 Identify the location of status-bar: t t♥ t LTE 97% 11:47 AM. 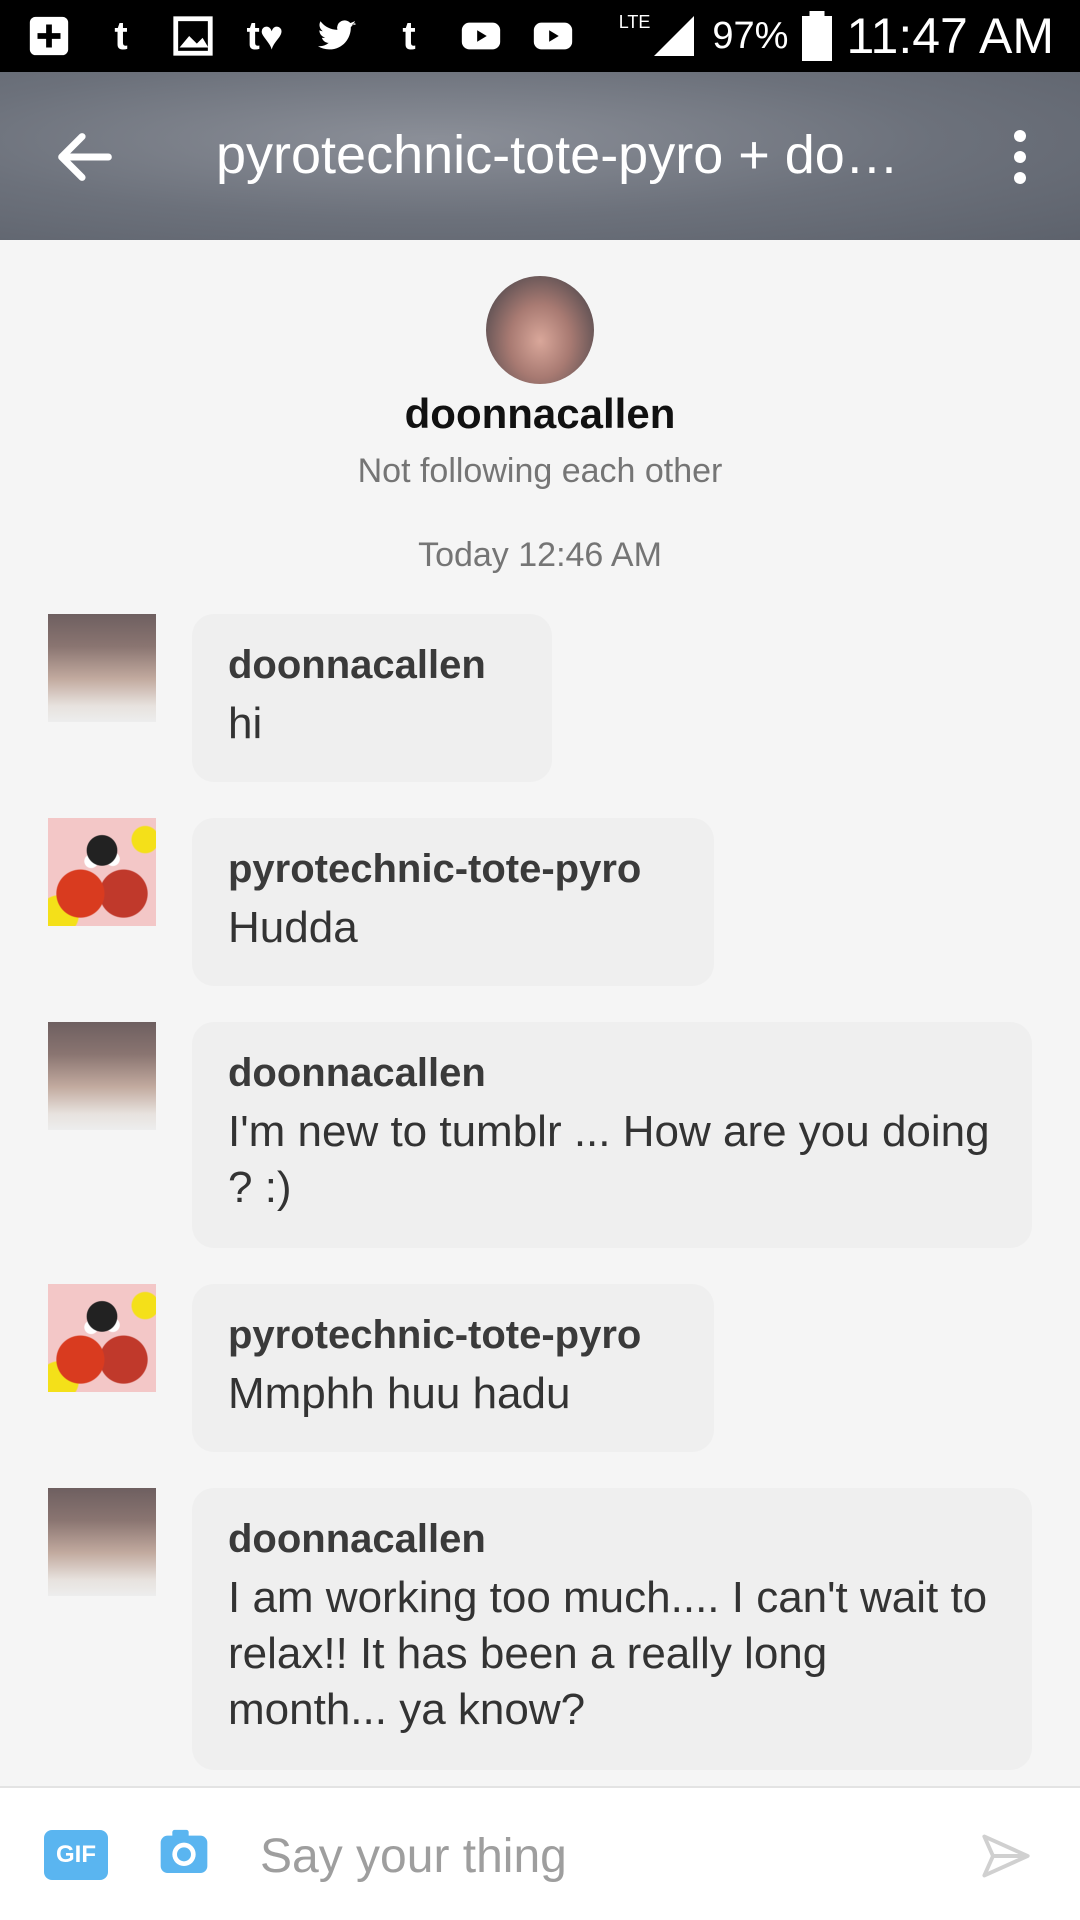
(540, 36).